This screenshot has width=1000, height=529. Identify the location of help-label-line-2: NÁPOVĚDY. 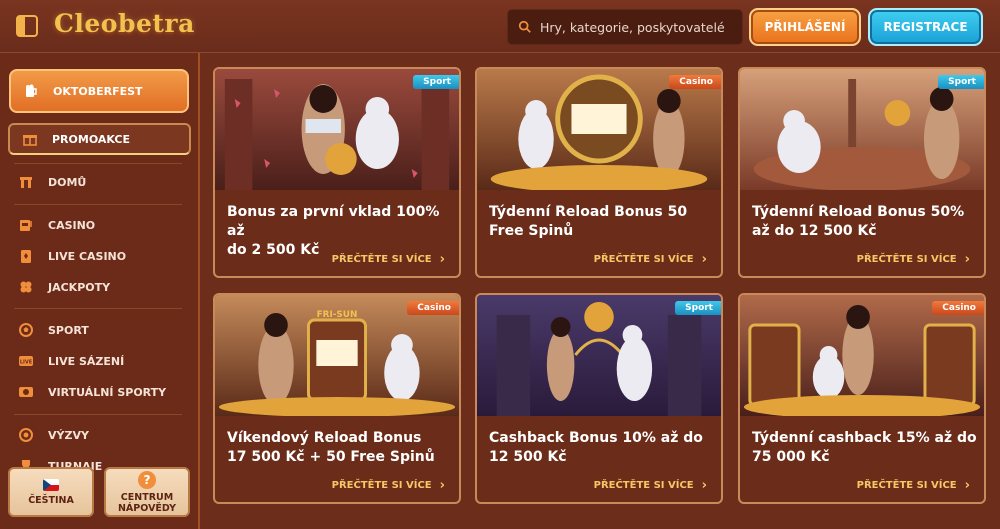
(146, 508).